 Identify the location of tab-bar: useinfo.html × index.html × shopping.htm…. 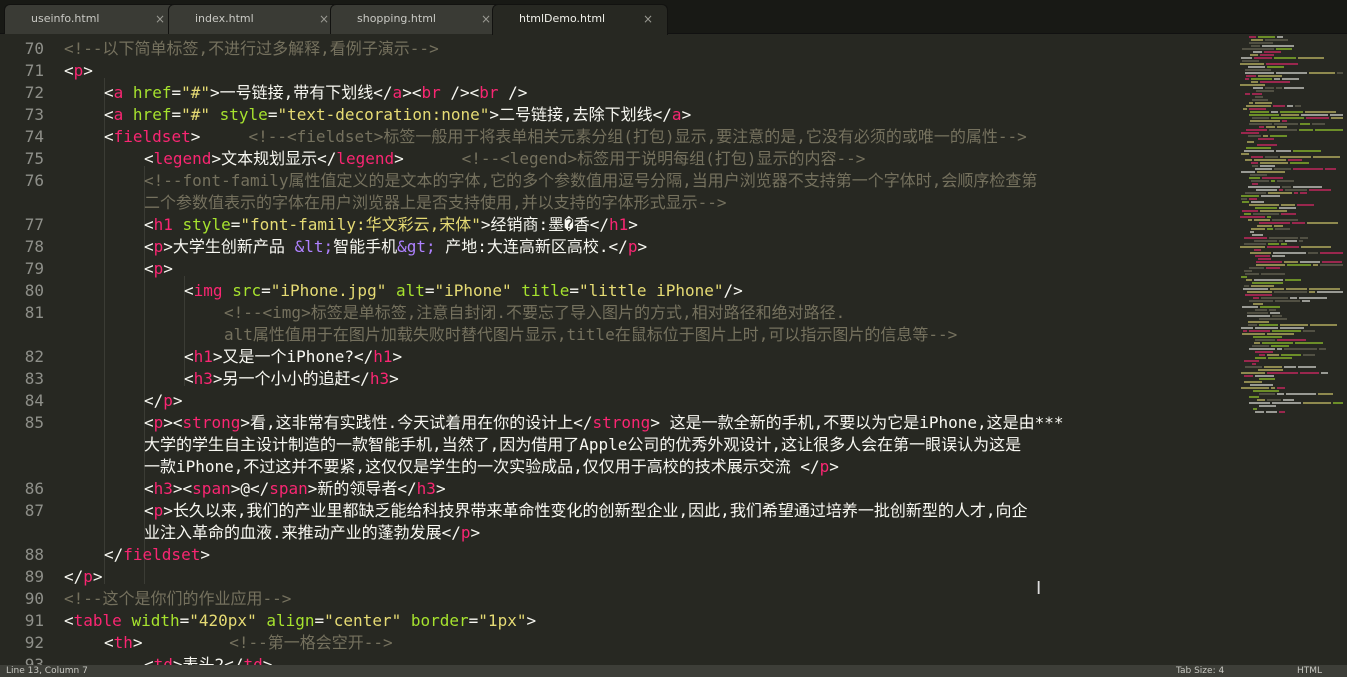
(673, 17).